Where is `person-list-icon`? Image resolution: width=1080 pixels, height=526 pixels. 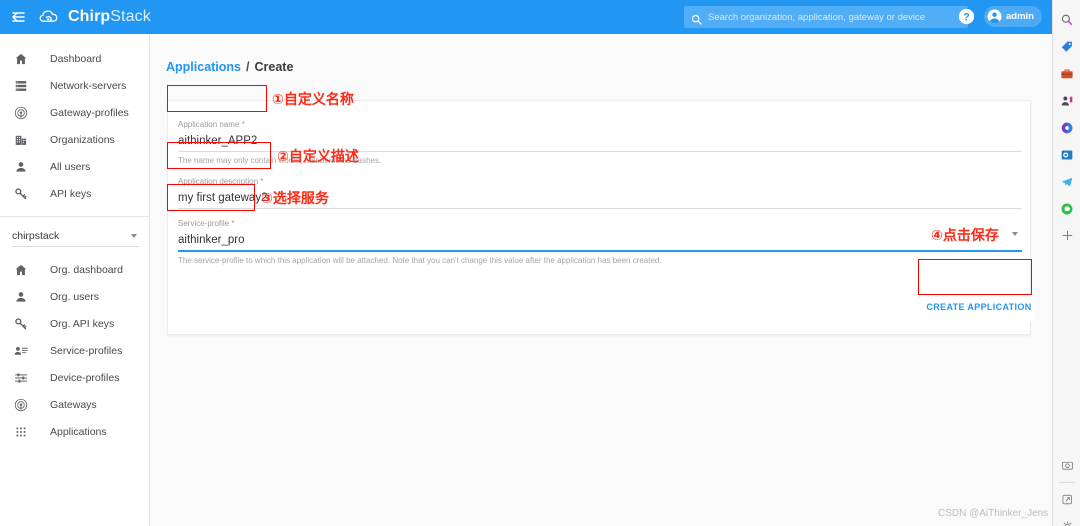 person-list-icon is located at coordinates (25, 351).